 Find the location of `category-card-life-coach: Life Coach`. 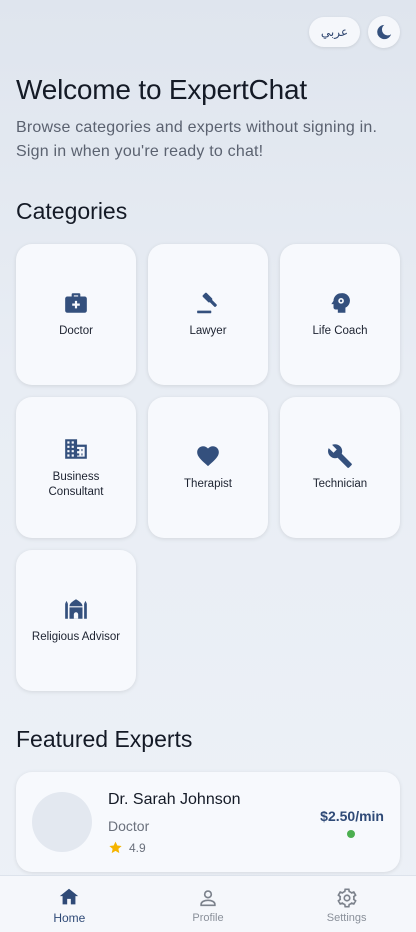

category-card-life-coach: Life Coach is located at coordinates (340, 314).